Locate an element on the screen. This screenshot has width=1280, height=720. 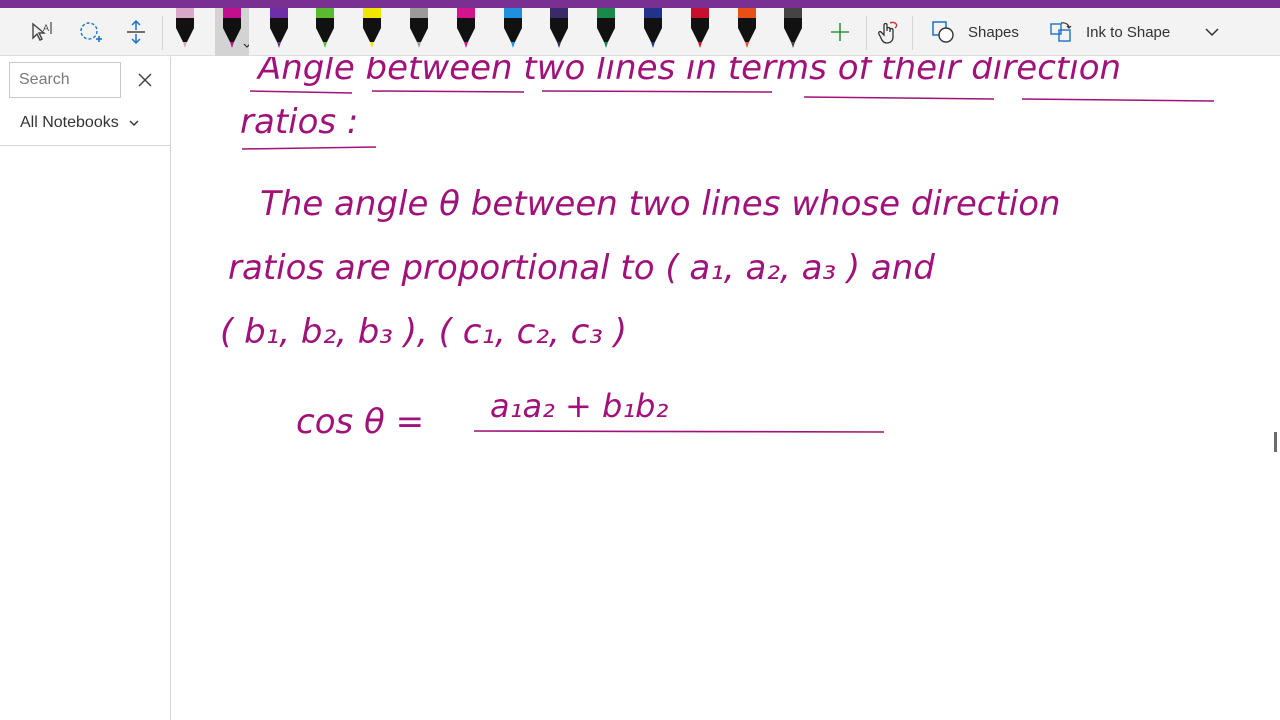
close-search-button is located at coordinates (145, 80).